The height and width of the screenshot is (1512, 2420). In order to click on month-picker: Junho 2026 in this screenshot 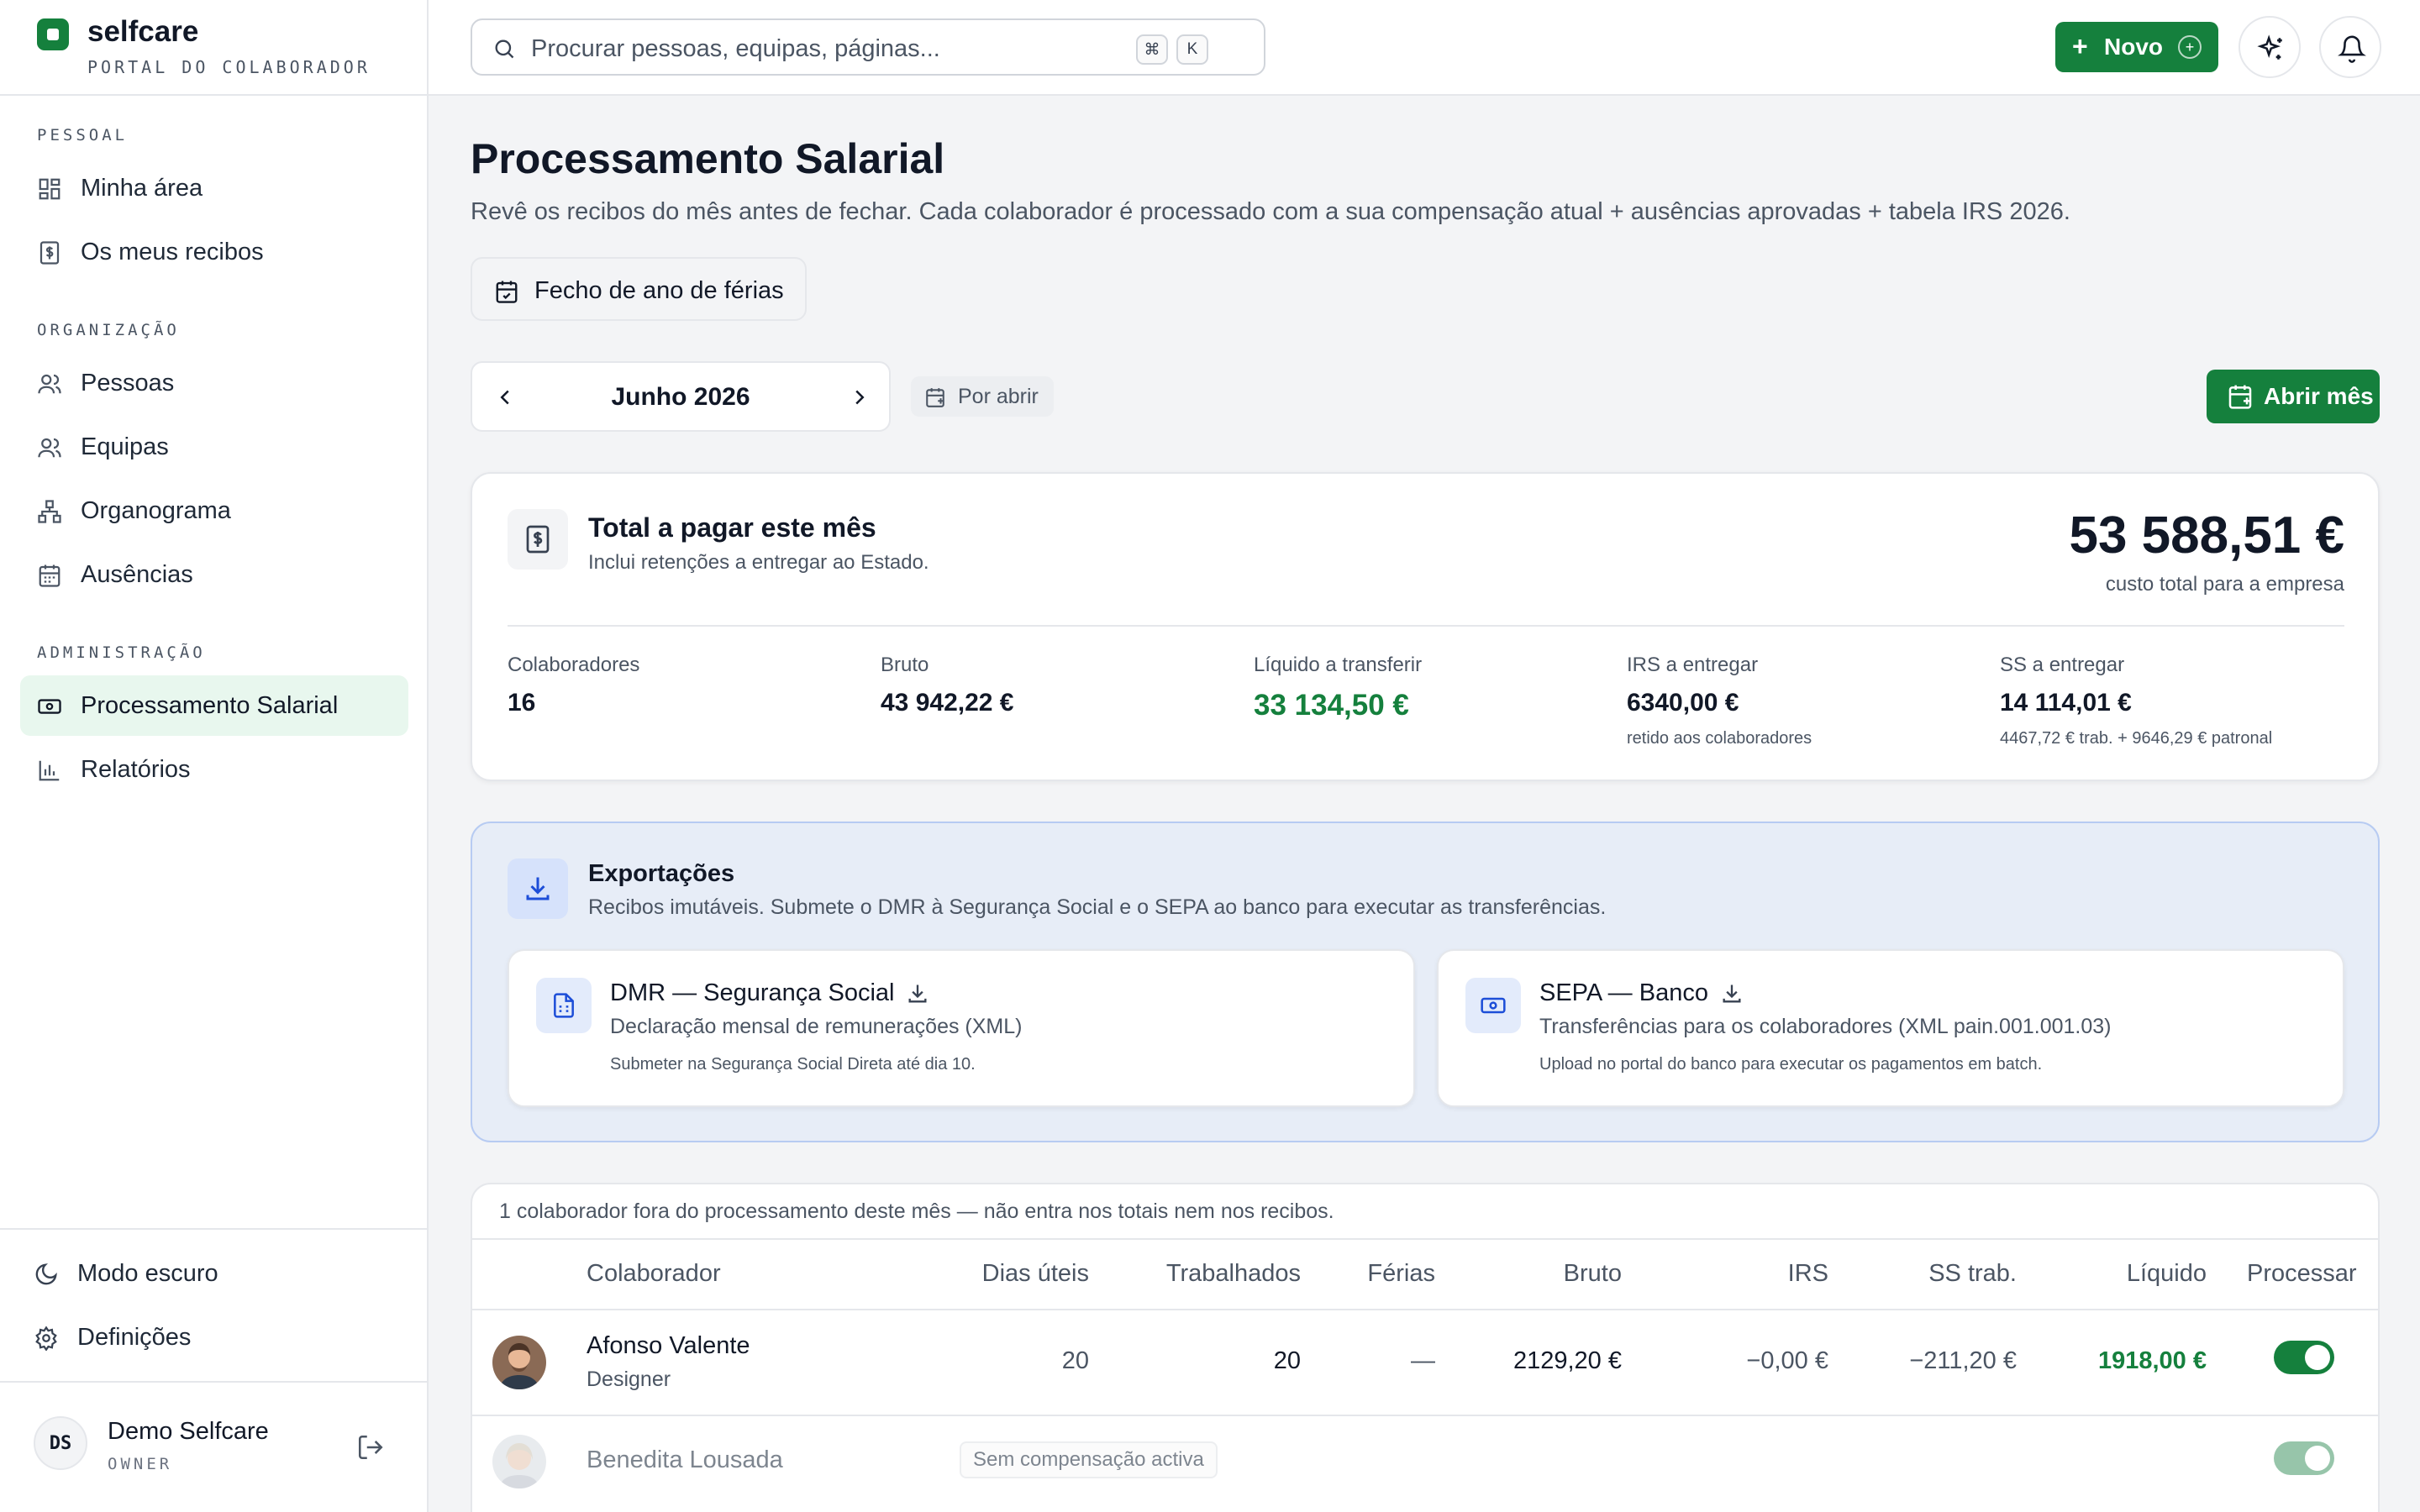, I will do `click(681, 396)`.